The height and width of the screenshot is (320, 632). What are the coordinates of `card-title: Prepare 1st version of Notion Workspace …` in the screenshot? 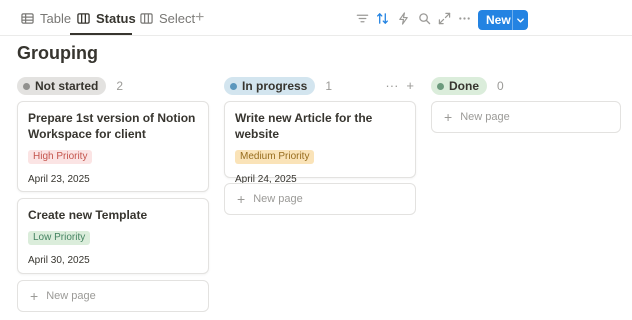 It's located at (112, 126).